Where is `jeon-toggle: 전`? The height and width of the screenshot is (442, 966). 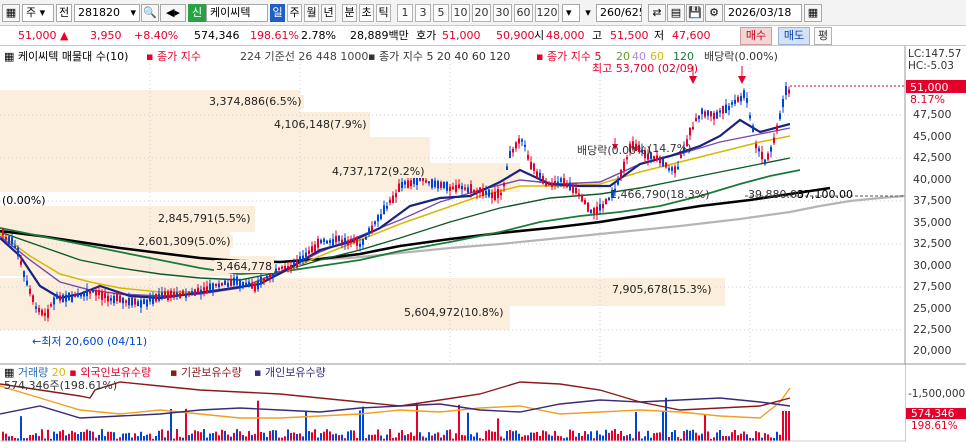
jeon-toggle: 전 is located at coordinates (64, 13).